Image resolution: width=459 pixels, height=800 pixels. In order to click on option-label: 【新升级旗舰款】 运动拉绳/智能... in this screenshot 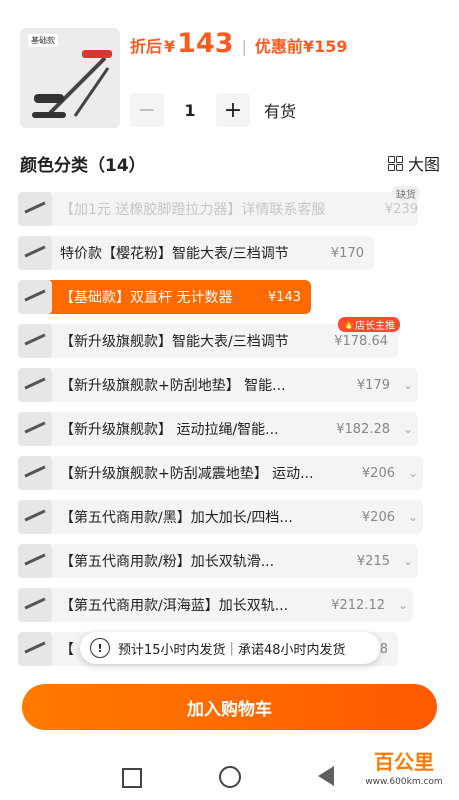, I will do `click(169, 430)`.